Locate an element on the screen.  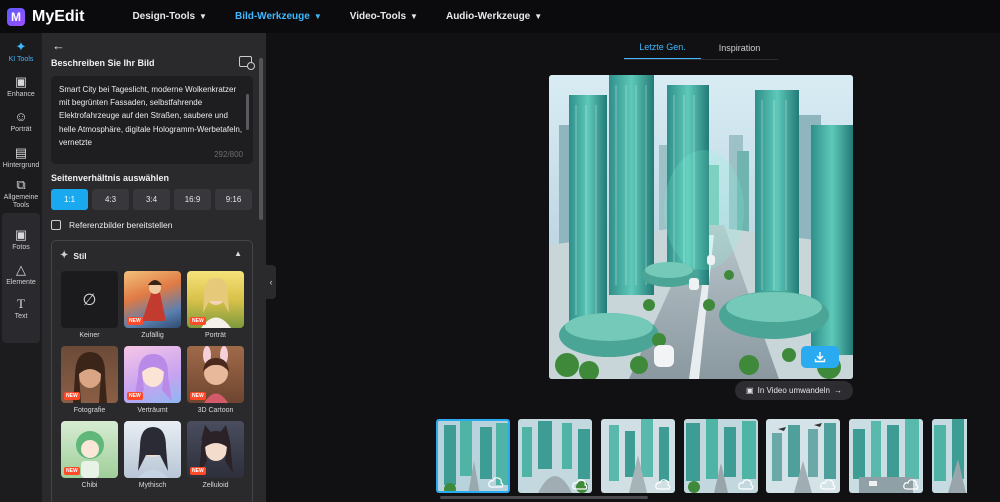
text-icon: T is located at coordinates (21, 303).